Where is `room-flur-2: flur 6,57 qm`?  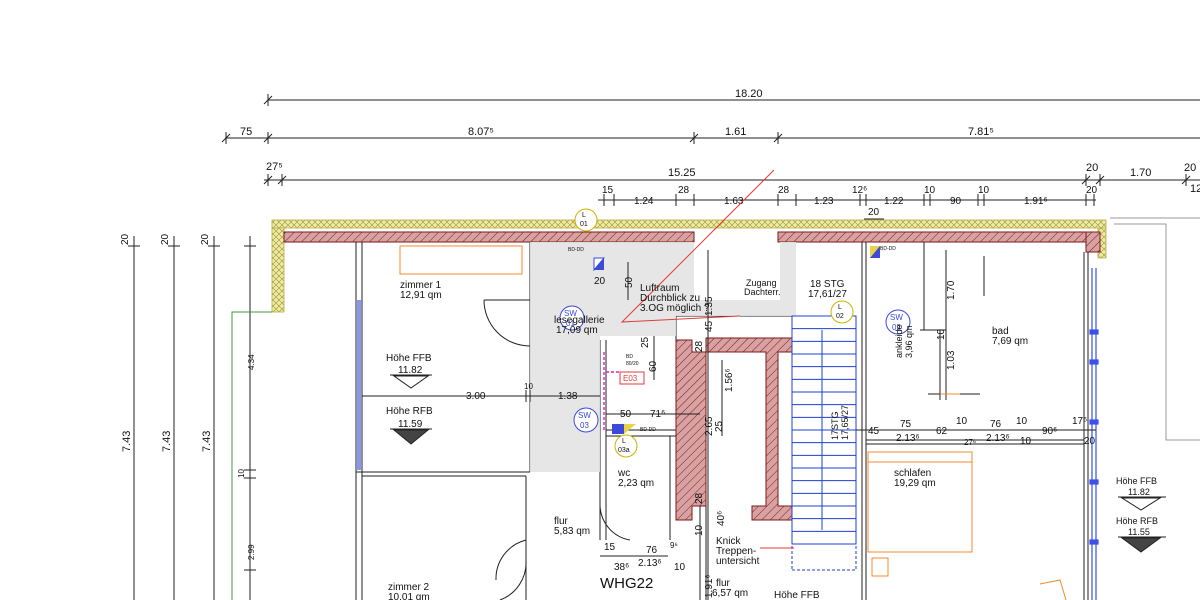
room-flur-2: flur 6,57 qm is located at coordinates (730, 588).